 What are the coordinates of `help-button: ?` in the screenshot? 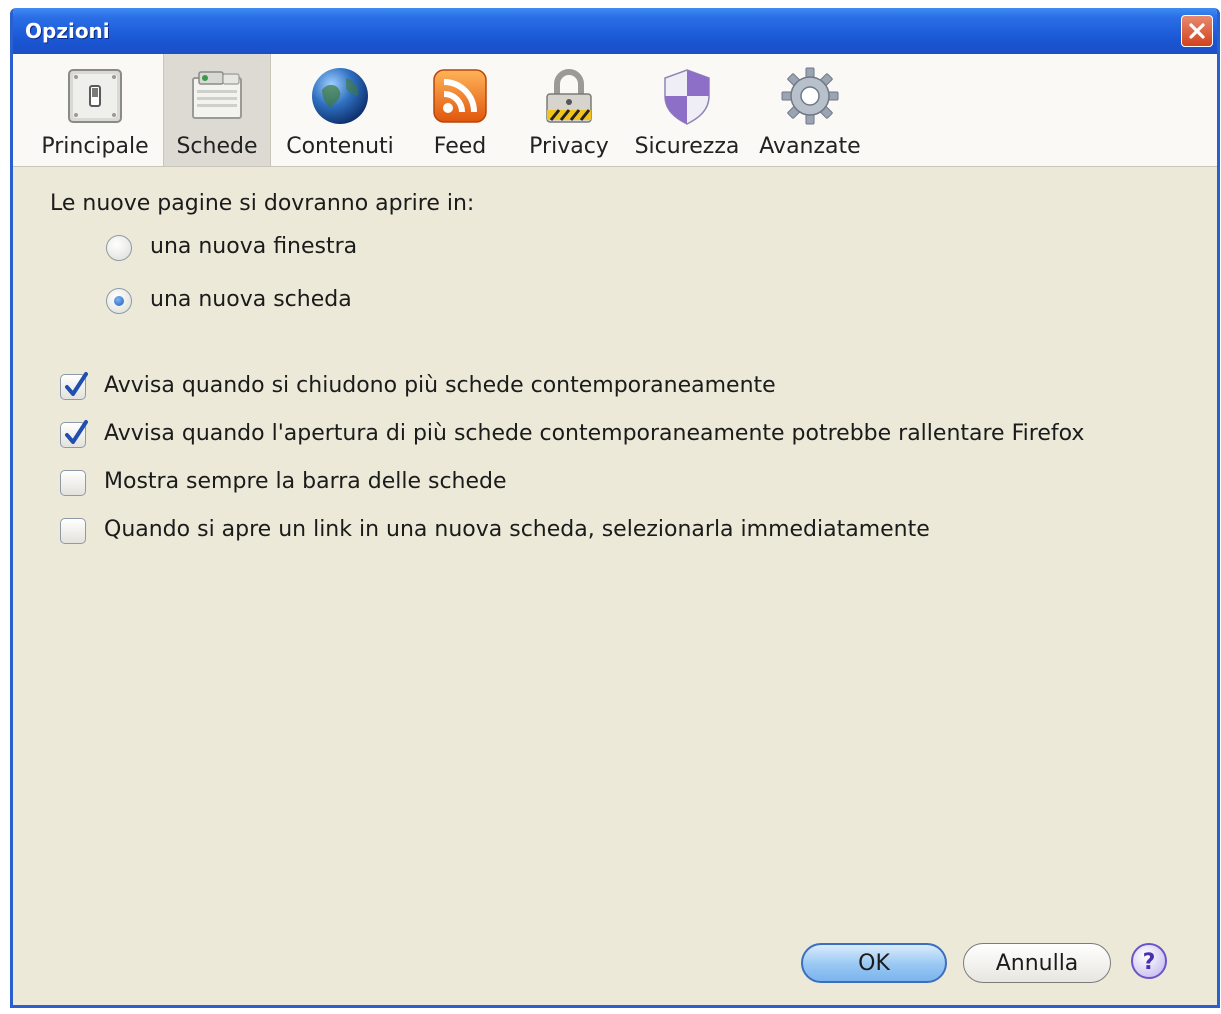 It's located at (1149, 961).